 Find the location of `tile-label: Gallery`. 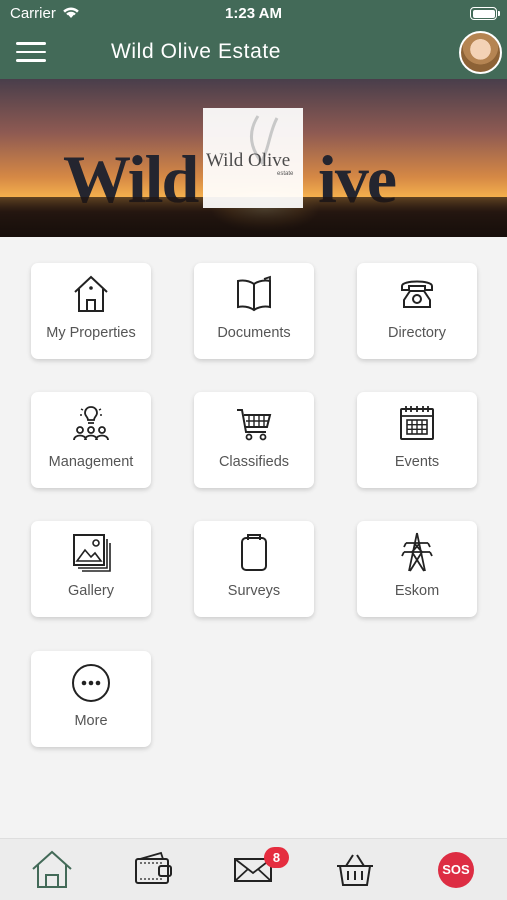

tile-label: Gallery is located at coordinates (91, 591).